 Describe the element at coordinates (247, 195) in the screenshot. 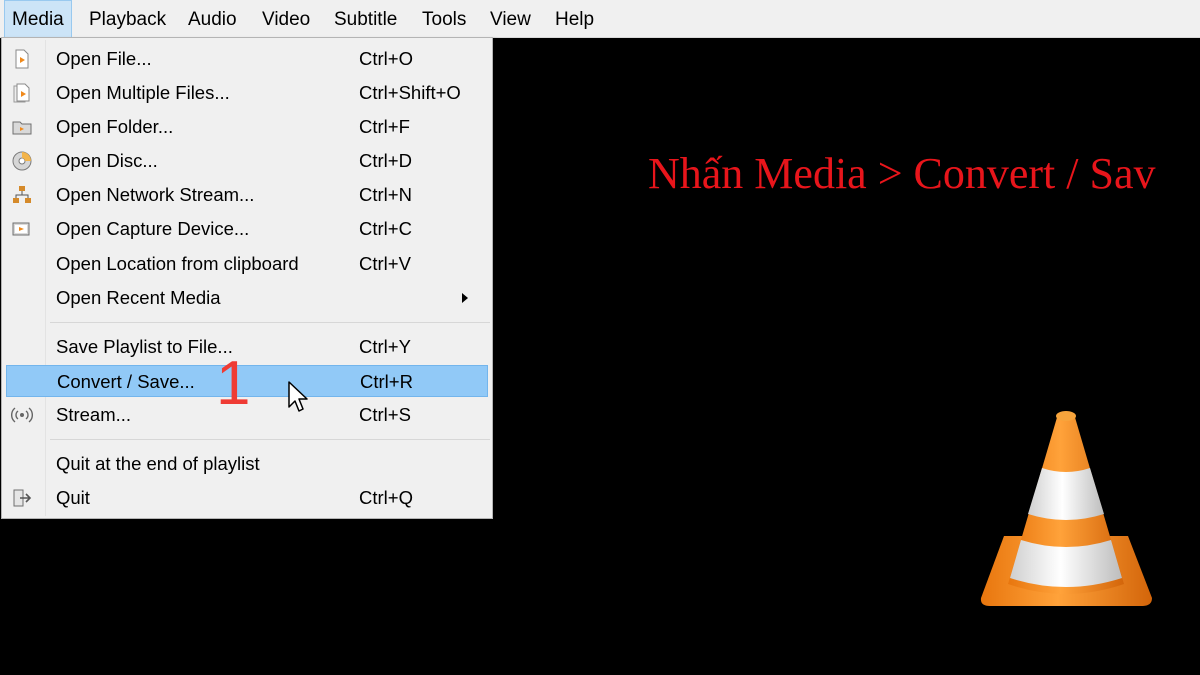

I see `menu-item-open-network-stream: Open Network Stream... Ctrl+N` at that location.